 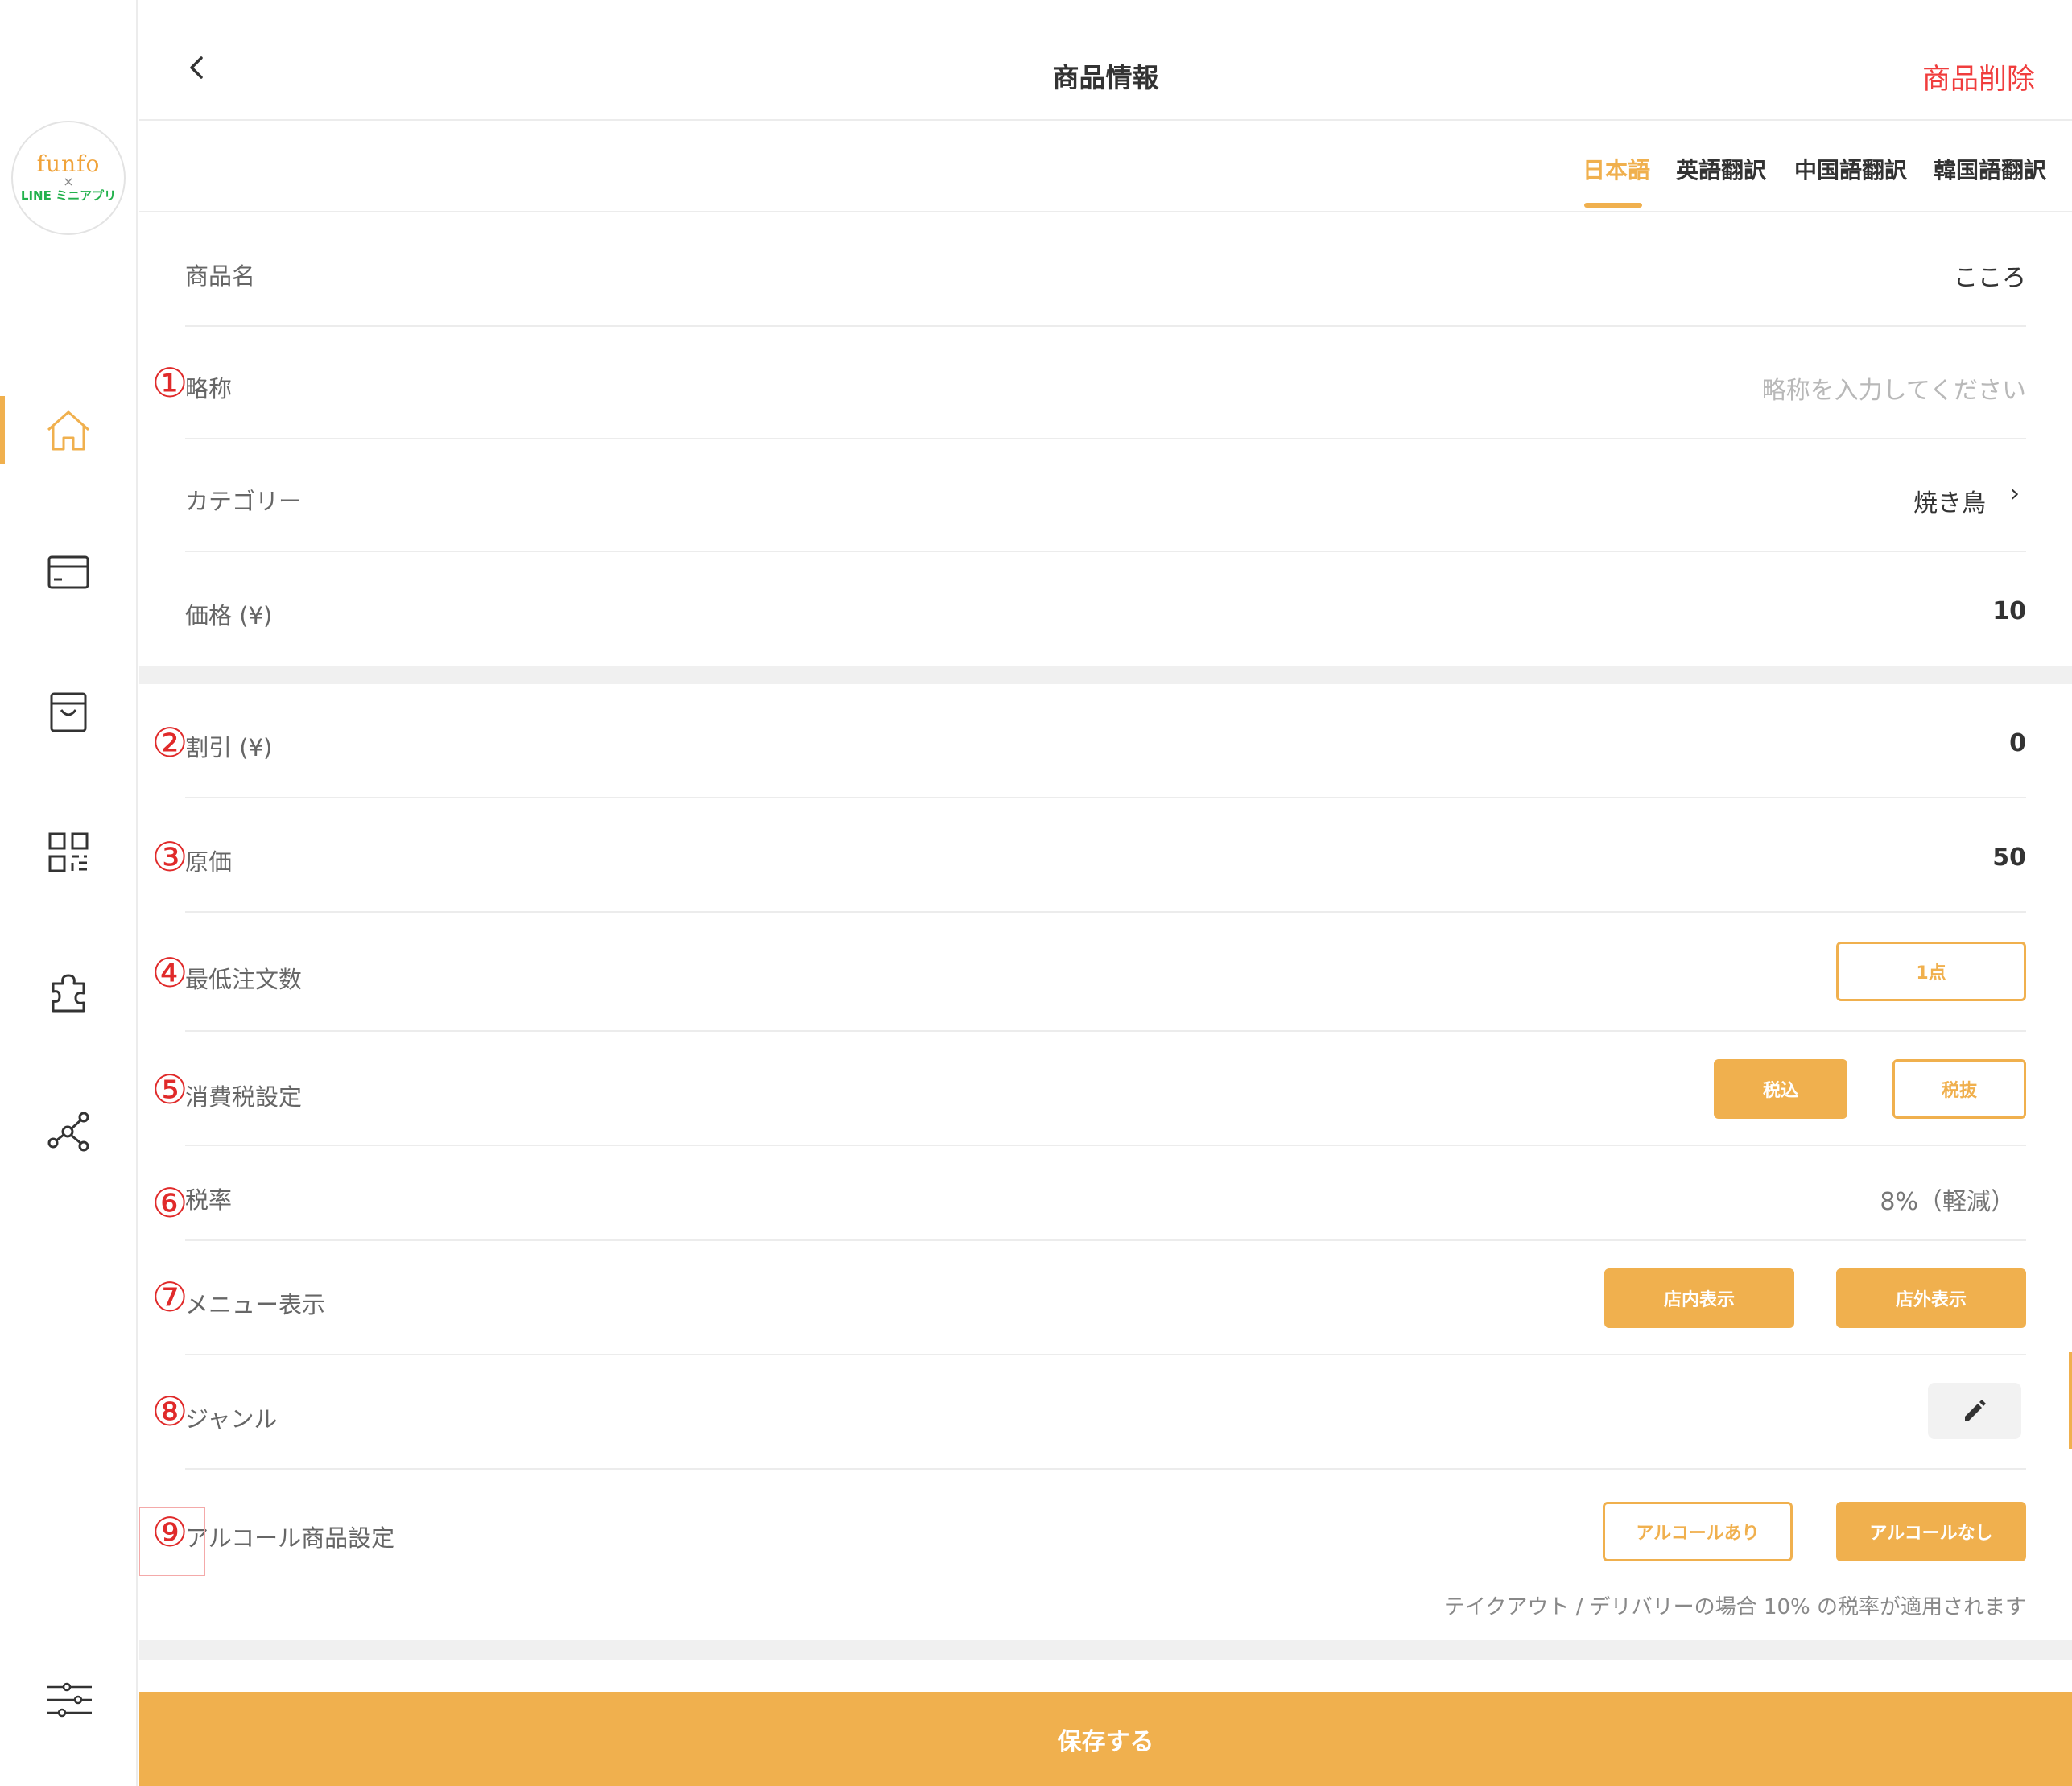 What do you see at coordinates (1931, 1531) in the screenshot?
I see `alcohol-no-button: アルコールなし` at bounding box center [1931, 1531].